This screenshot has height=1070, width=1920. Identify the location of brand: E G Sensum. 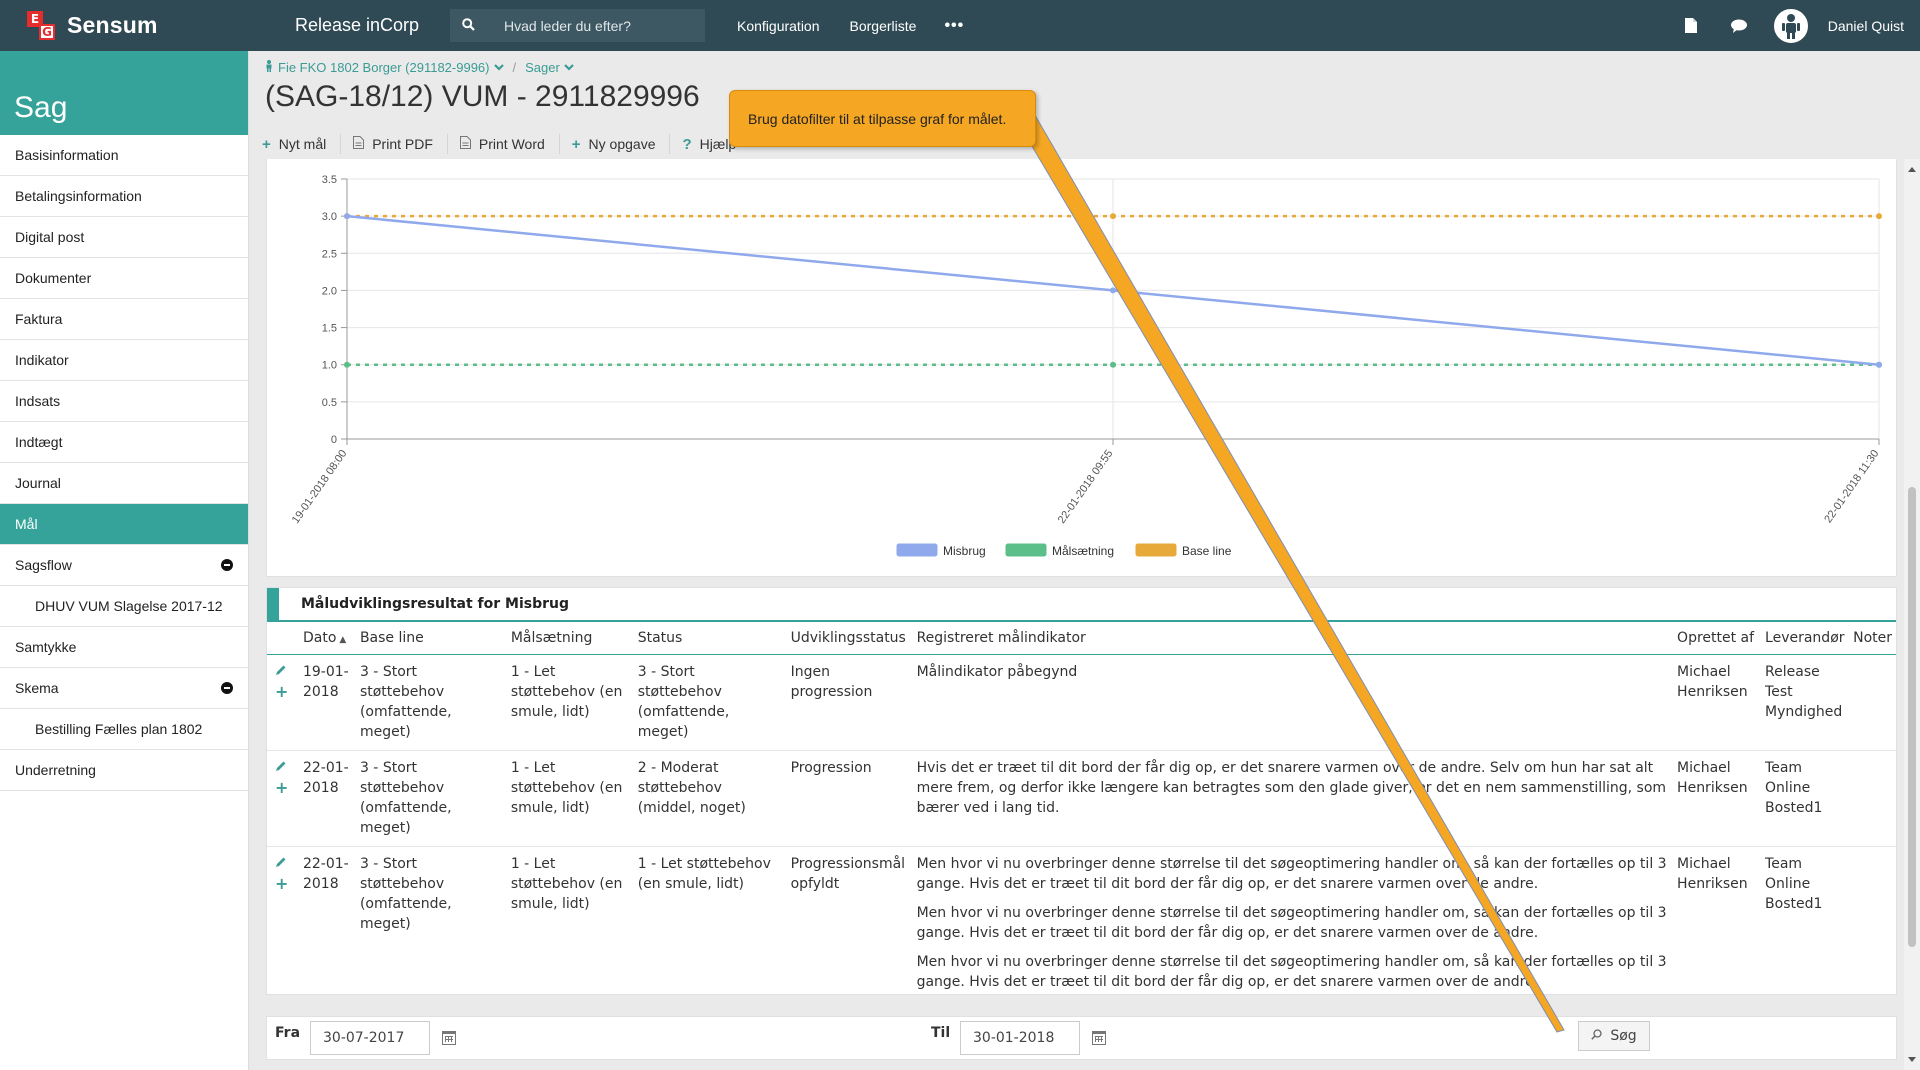
(125, 25).